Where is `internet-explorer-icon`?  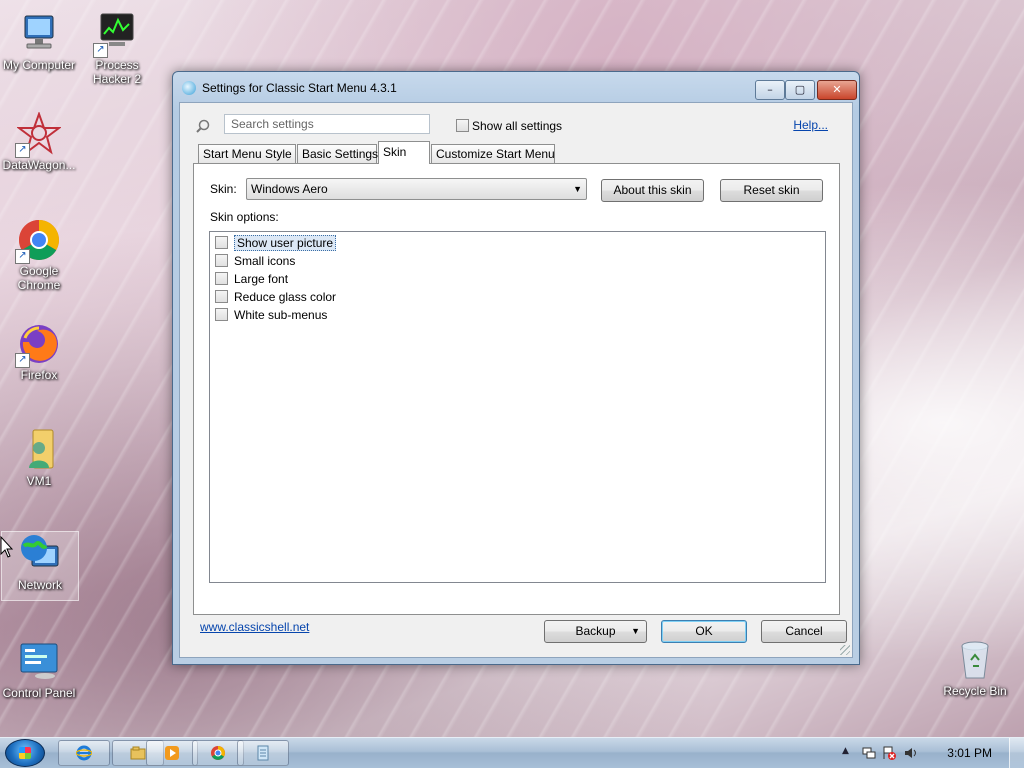
internet-explorer-icon is located at coordinates (84, 753).